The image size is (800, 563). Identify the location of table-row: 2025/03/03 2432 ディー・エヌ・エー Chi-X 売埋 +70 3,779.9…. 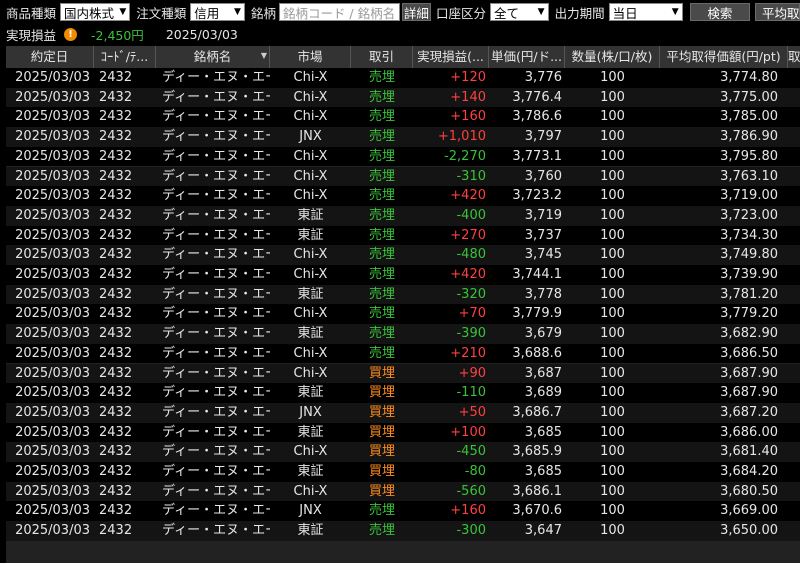
(403, 314).